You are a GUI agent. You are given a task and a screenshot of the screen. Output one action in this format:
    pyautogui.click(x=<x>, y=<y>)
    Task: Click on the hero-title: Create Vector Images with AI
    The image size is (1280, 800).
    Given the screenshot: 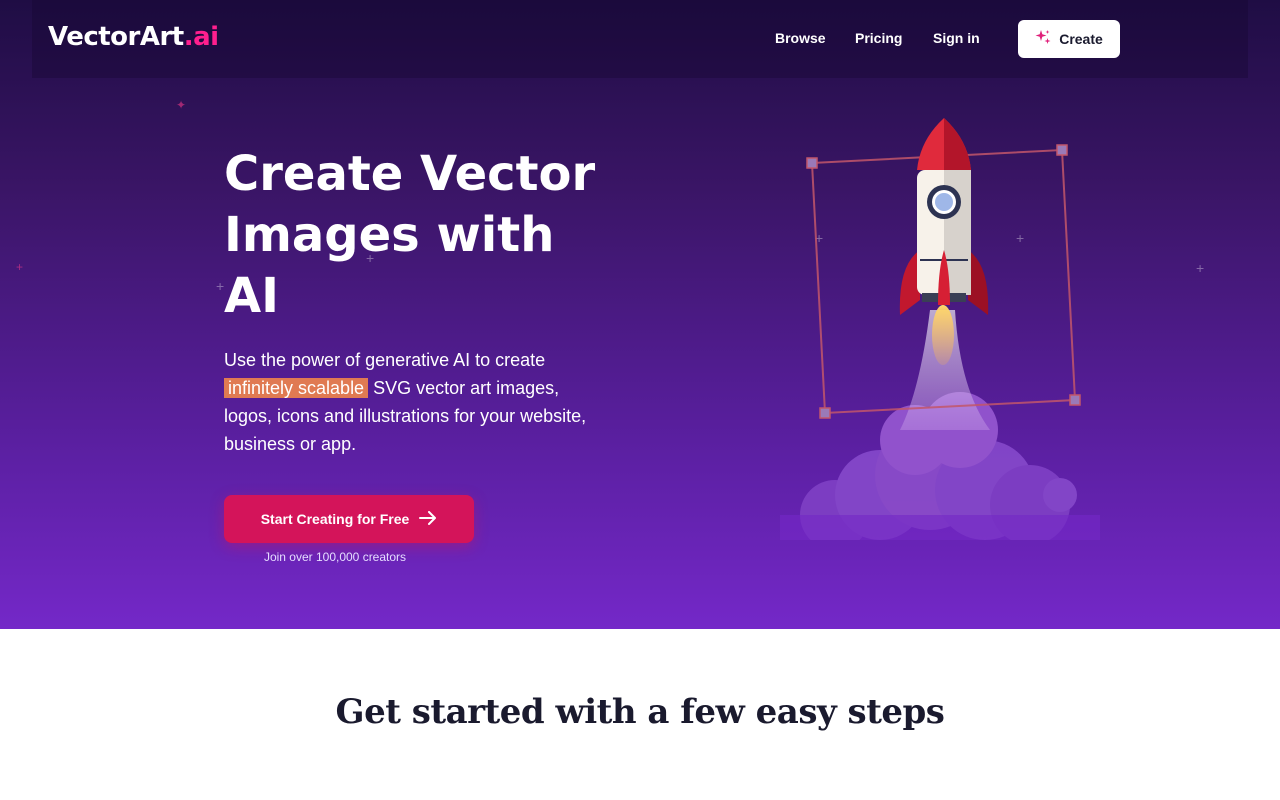 What is the action you would take?
    pyautogui.click(x=410, y=235)
    